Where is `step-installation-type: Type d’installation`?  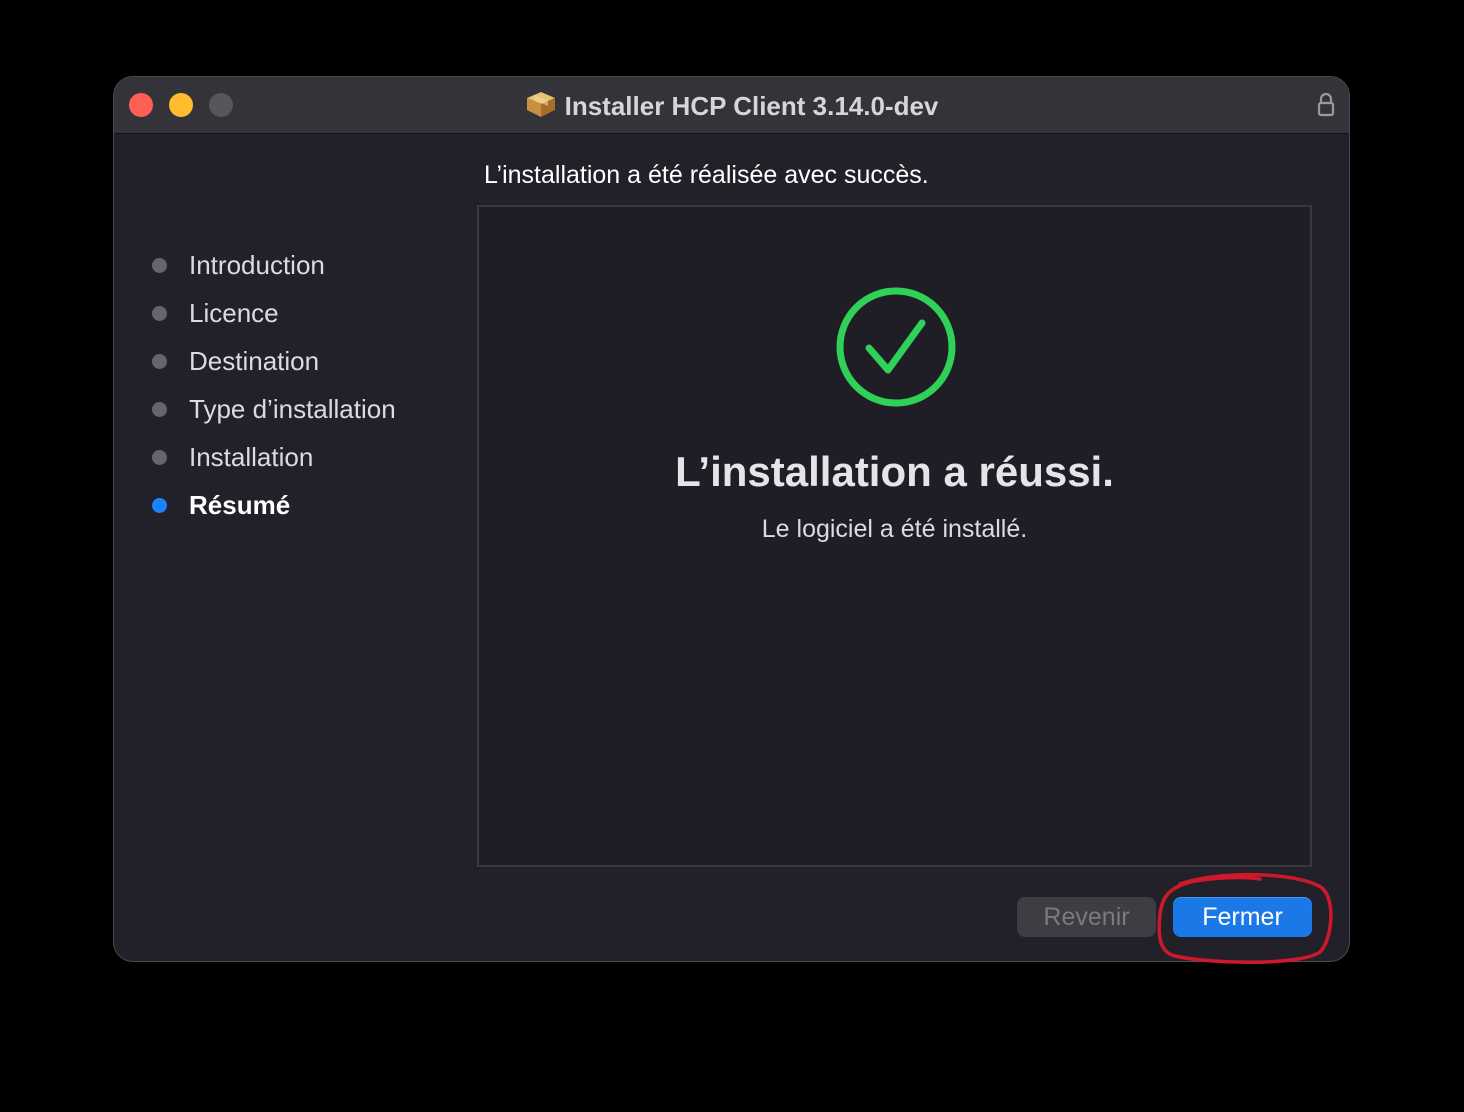 step-installation-type: Type d’installation is located at coordinates (274, 415).